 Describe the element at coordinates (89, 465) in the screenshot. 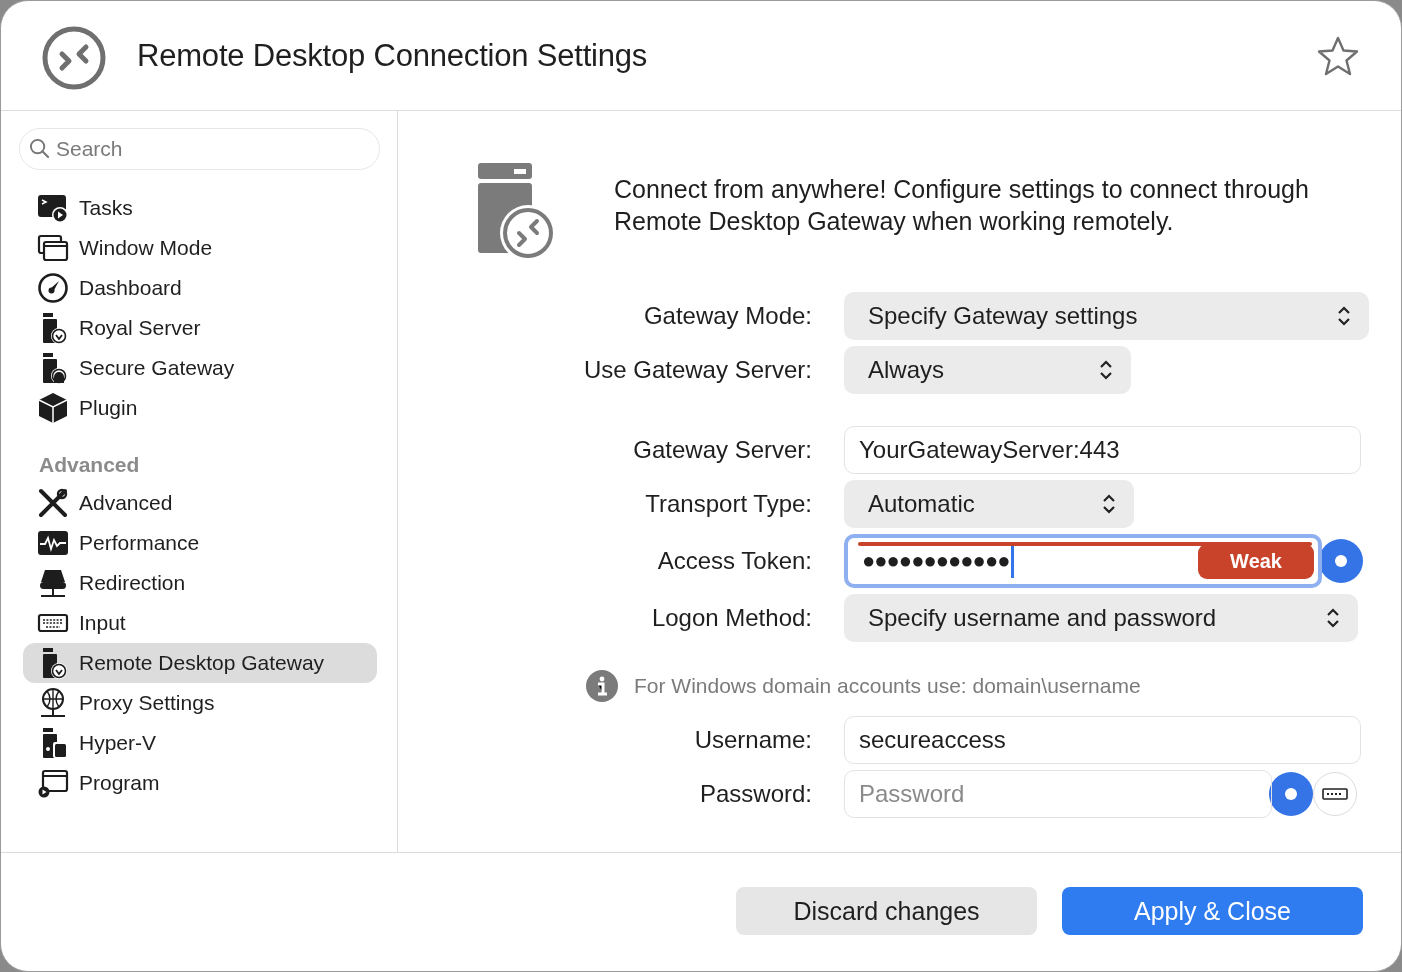

I see `section-heading: Advanced` at that location.